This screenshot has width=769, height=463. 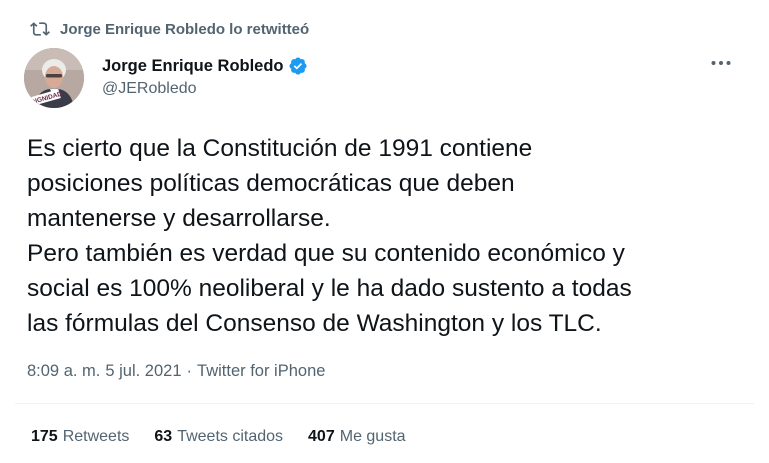 I want to click on quotes-stat: 63 Tweets citados, so click(x=218, y=437).